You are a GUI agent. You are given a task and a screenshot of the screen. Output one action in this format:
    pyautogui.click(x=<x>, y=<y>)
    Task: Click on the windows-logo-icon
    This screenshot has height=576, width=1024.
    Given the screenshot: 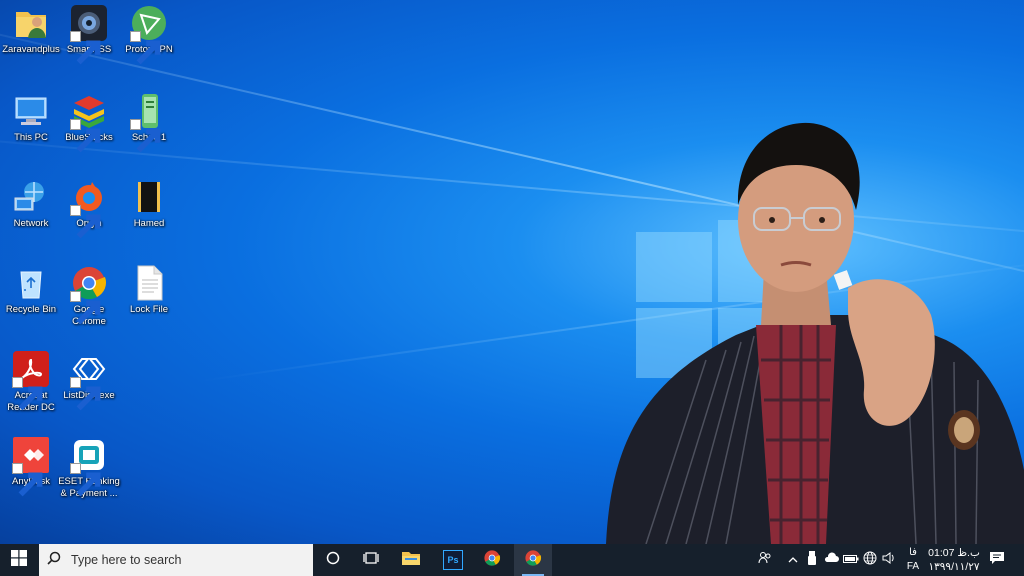 What is the action you would take?
    pyautogui.click(x=19, y=560)
    